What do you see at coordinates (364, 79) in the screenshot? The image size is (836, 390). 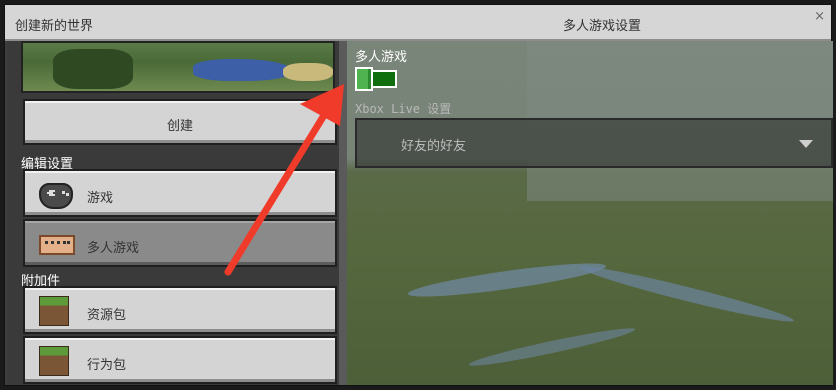 I see `toggle-knob` at bounding box center [364, 79].